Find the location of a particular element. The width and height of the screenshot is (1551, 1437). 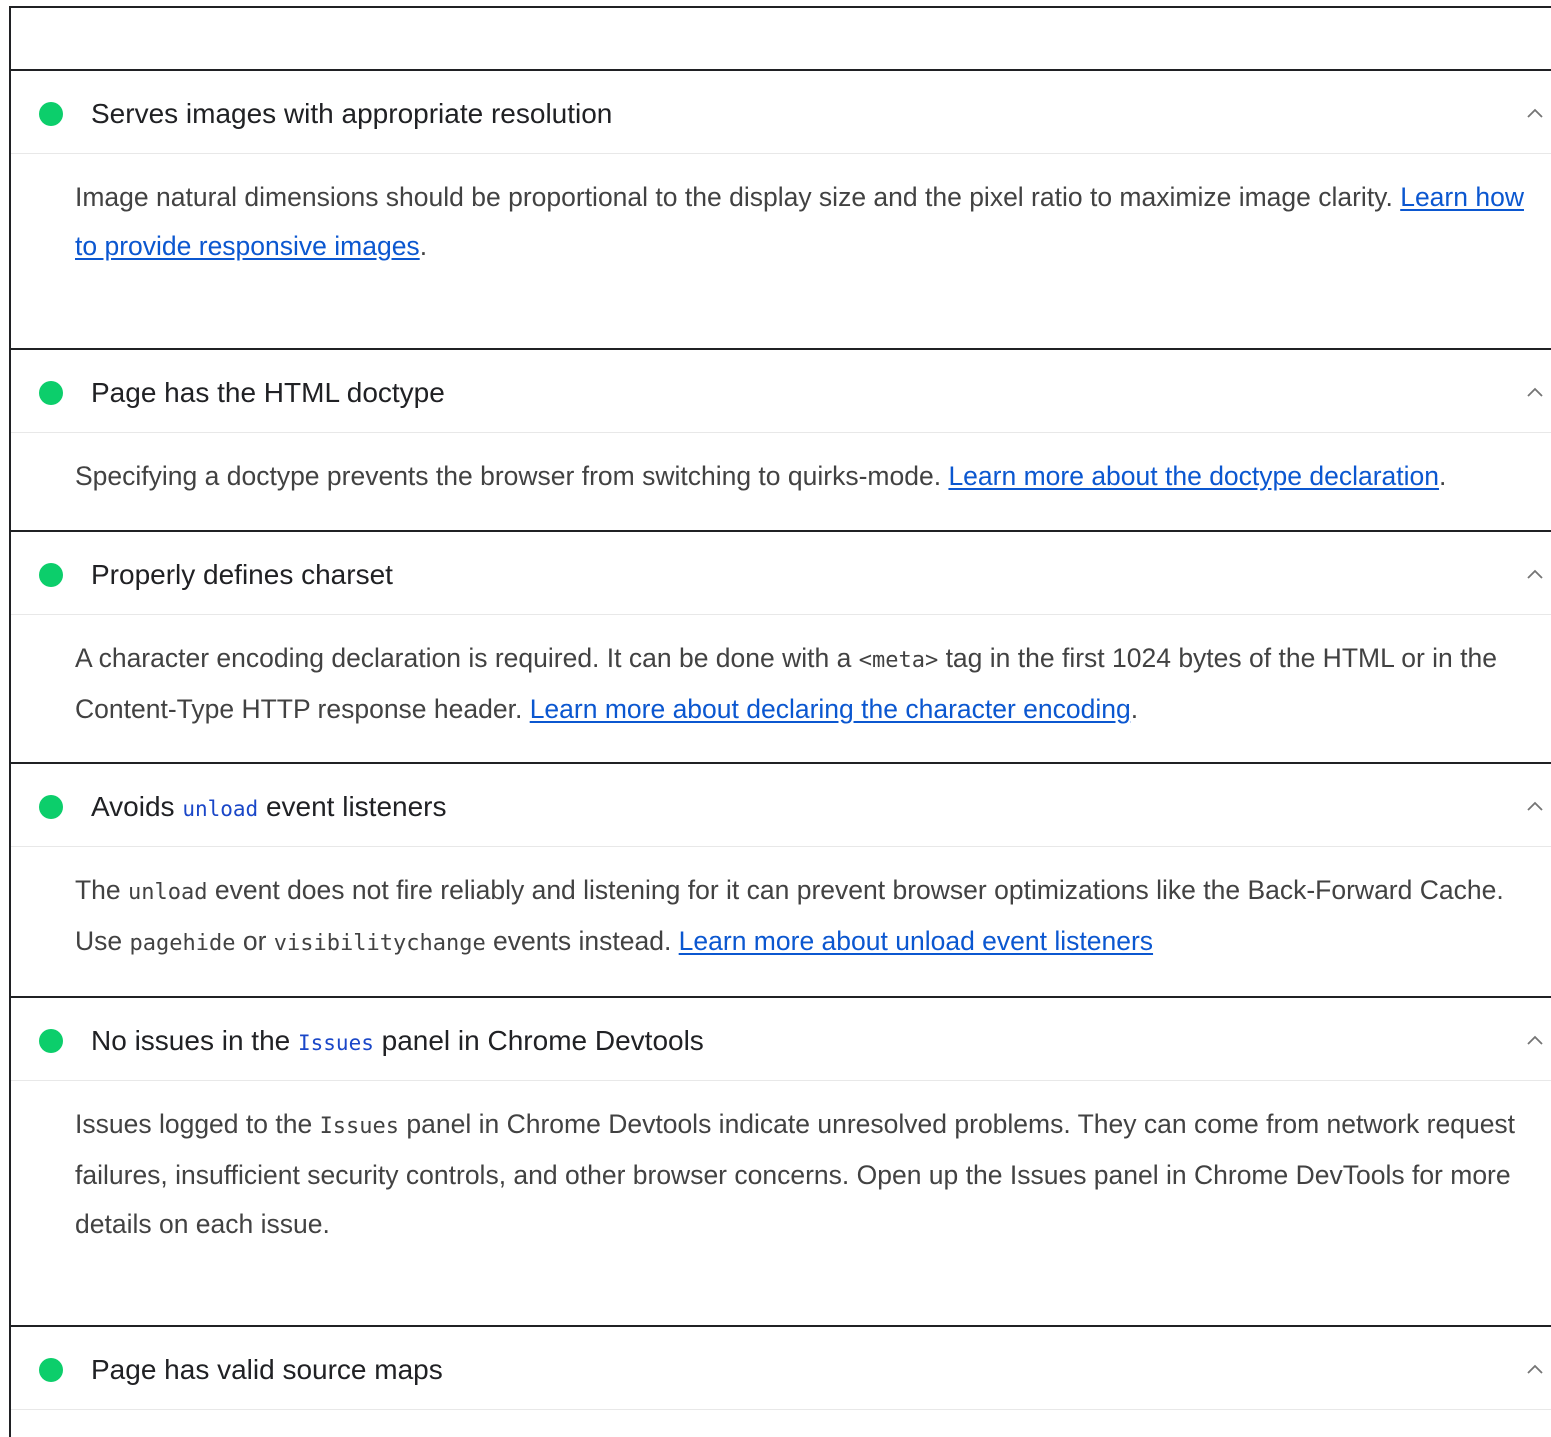

audit-title: Page has valid source maps is located at coordinates (267, 1370).